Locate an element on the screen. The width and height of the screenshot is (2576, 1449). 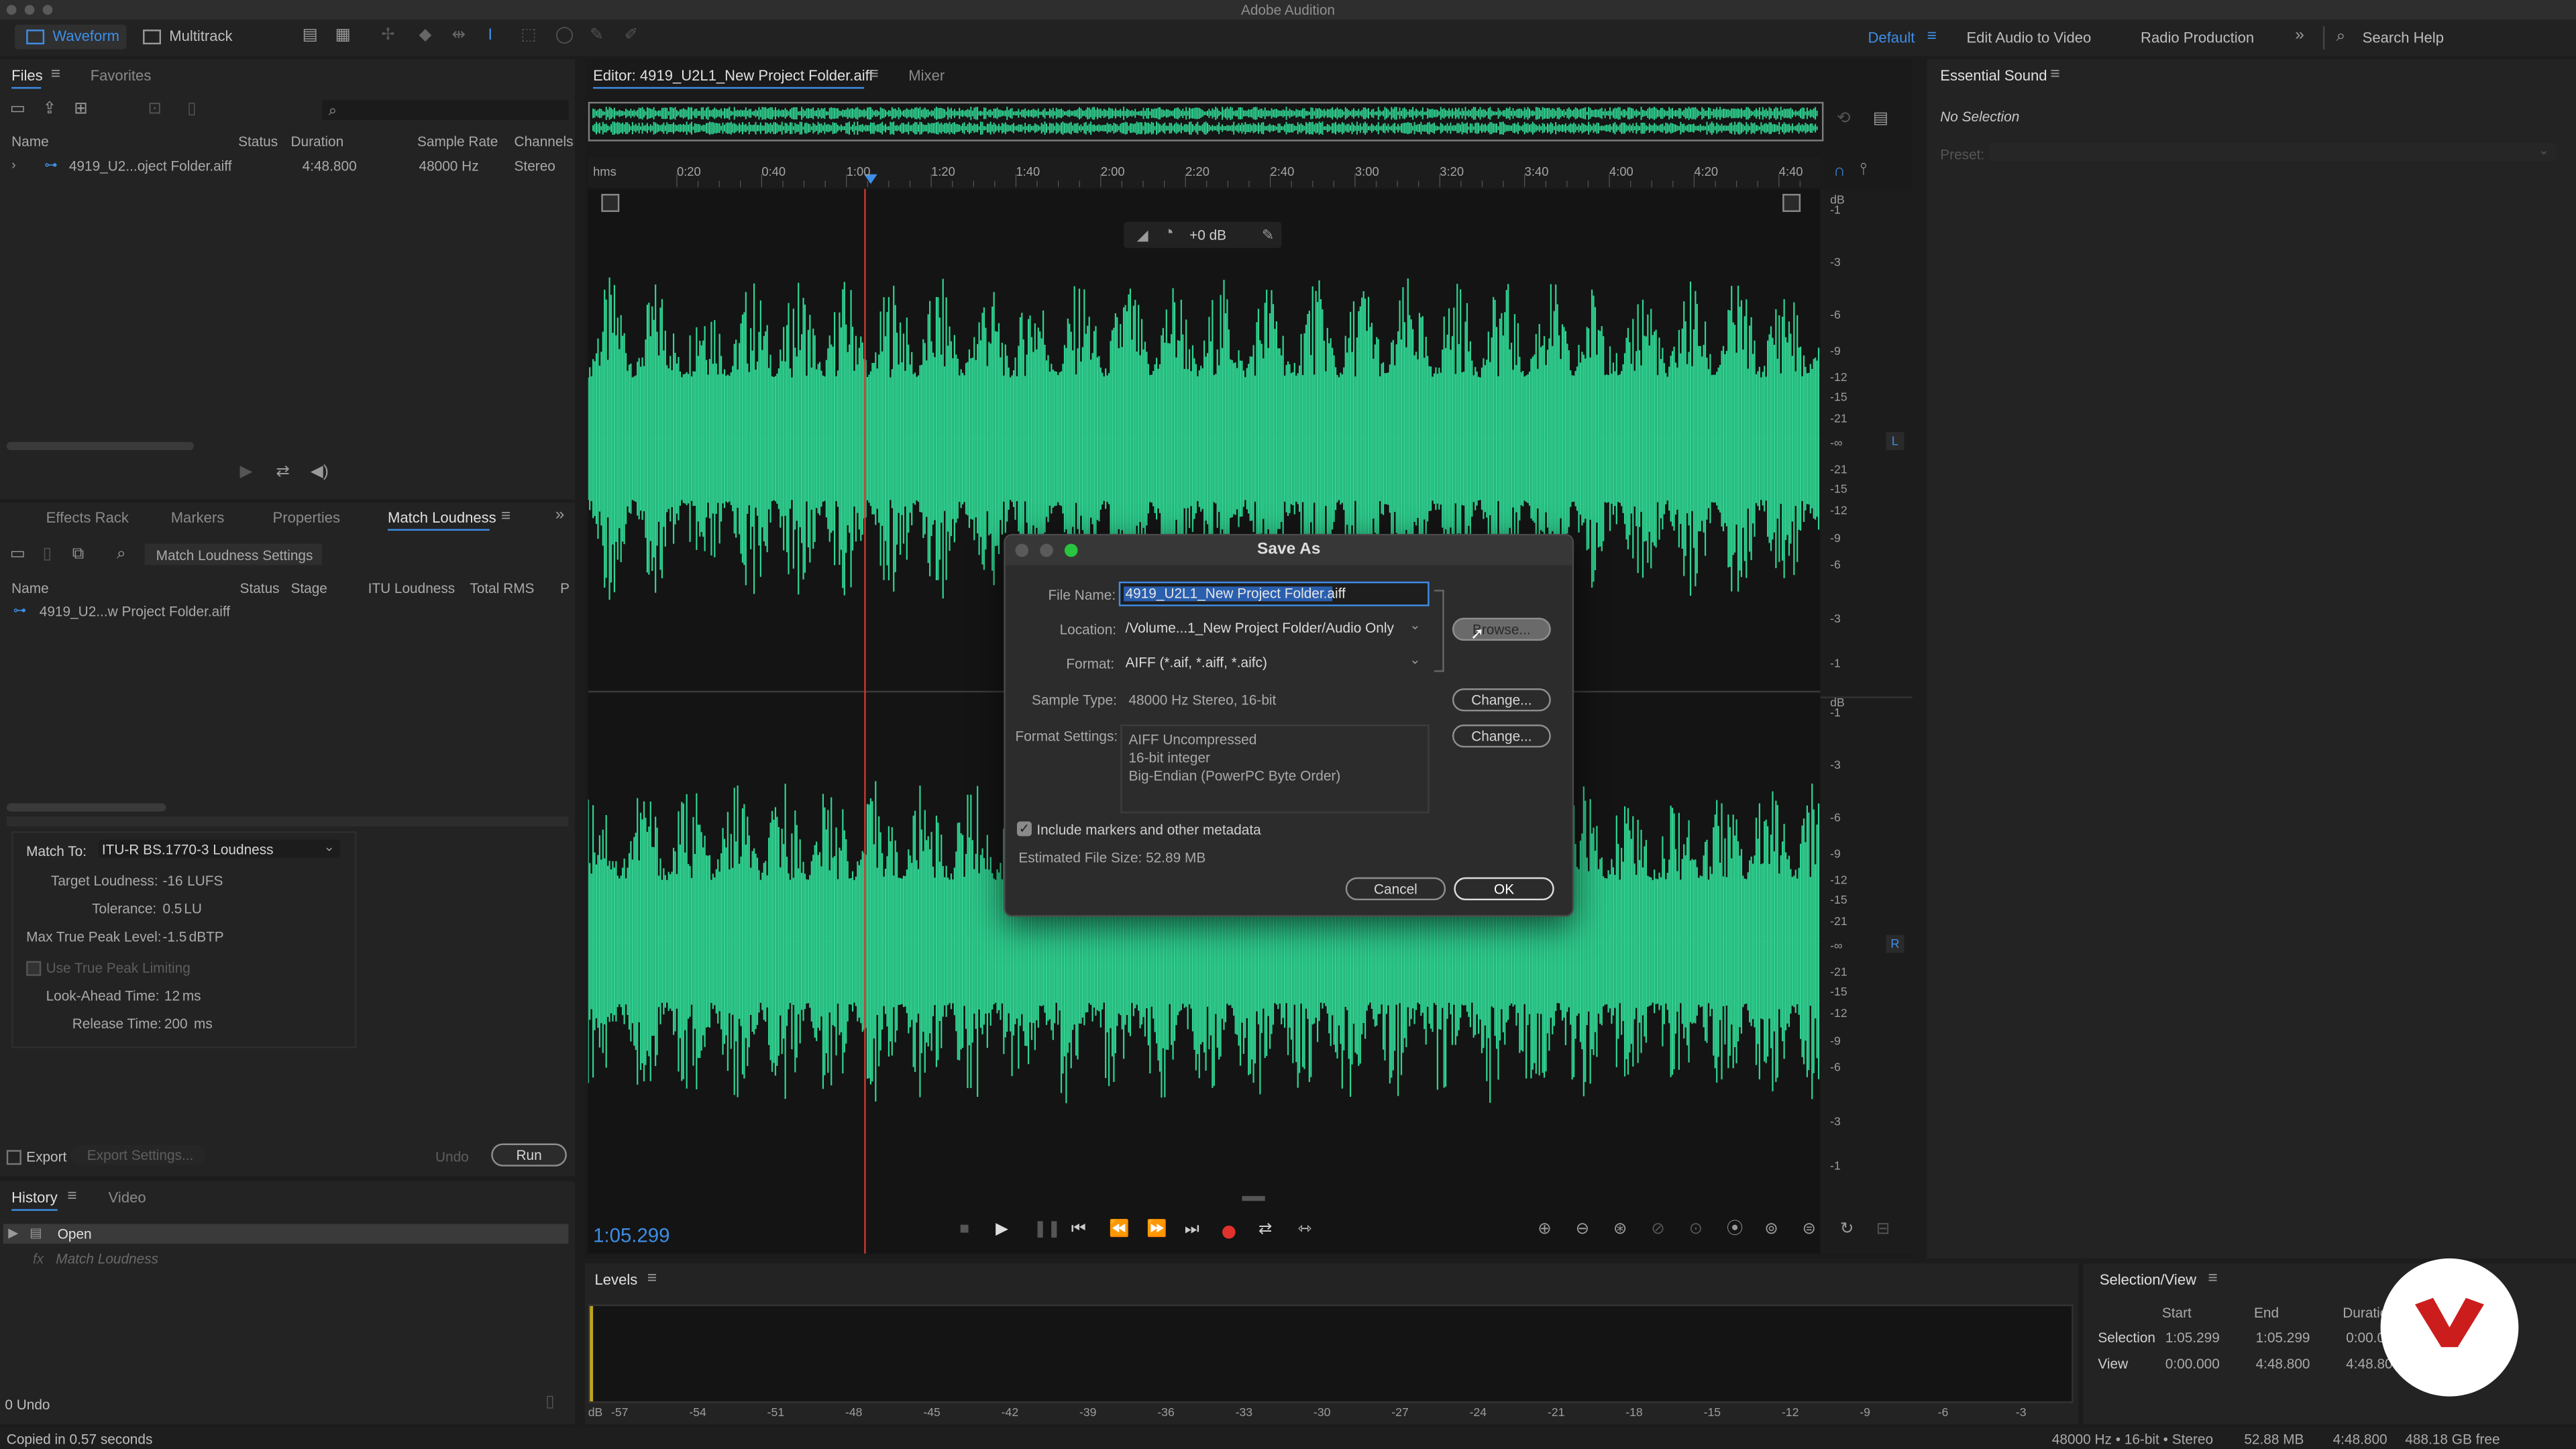
undo-button: Undo is located at coordinates (452, 1156).